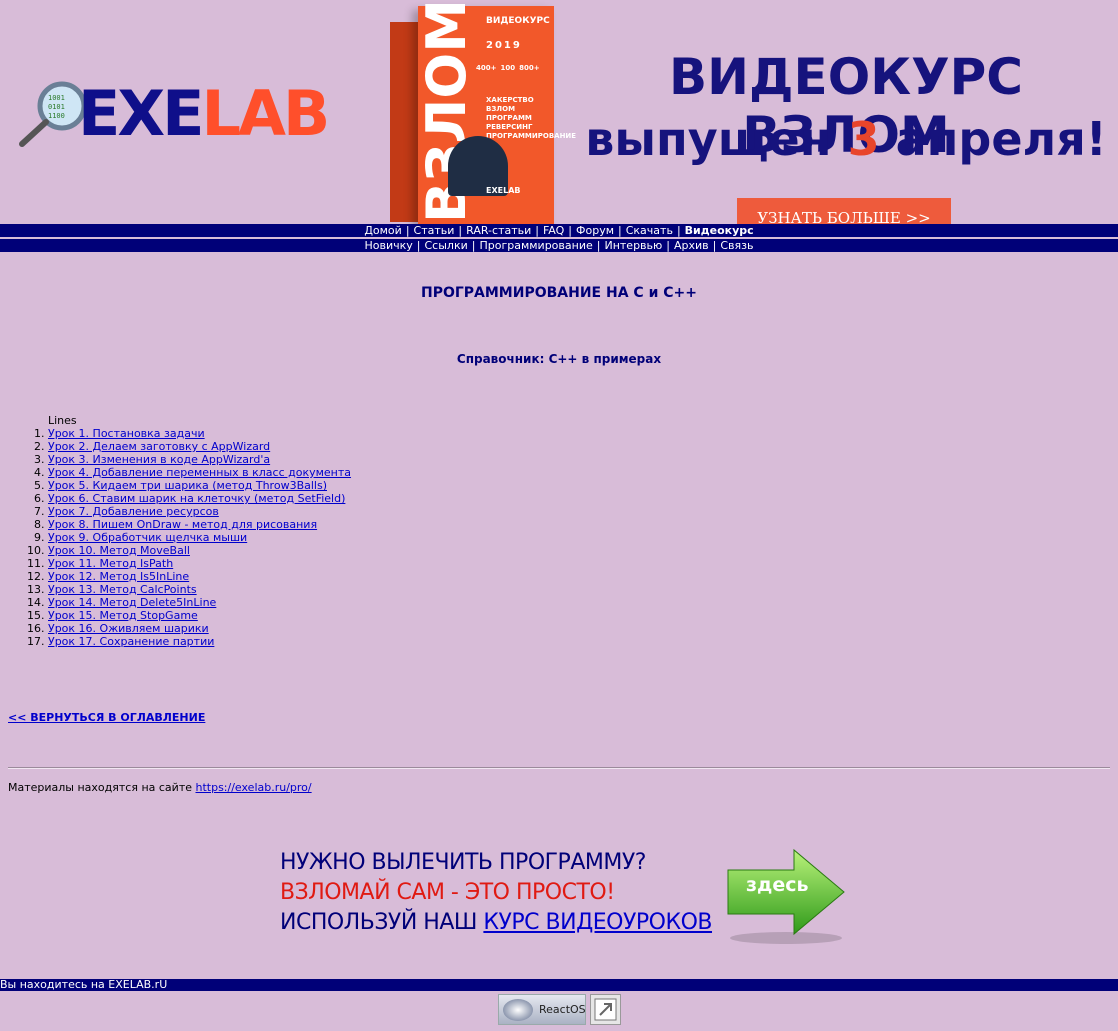  I want to click on reactos-badge: ReactOS, so click(542, 1009).